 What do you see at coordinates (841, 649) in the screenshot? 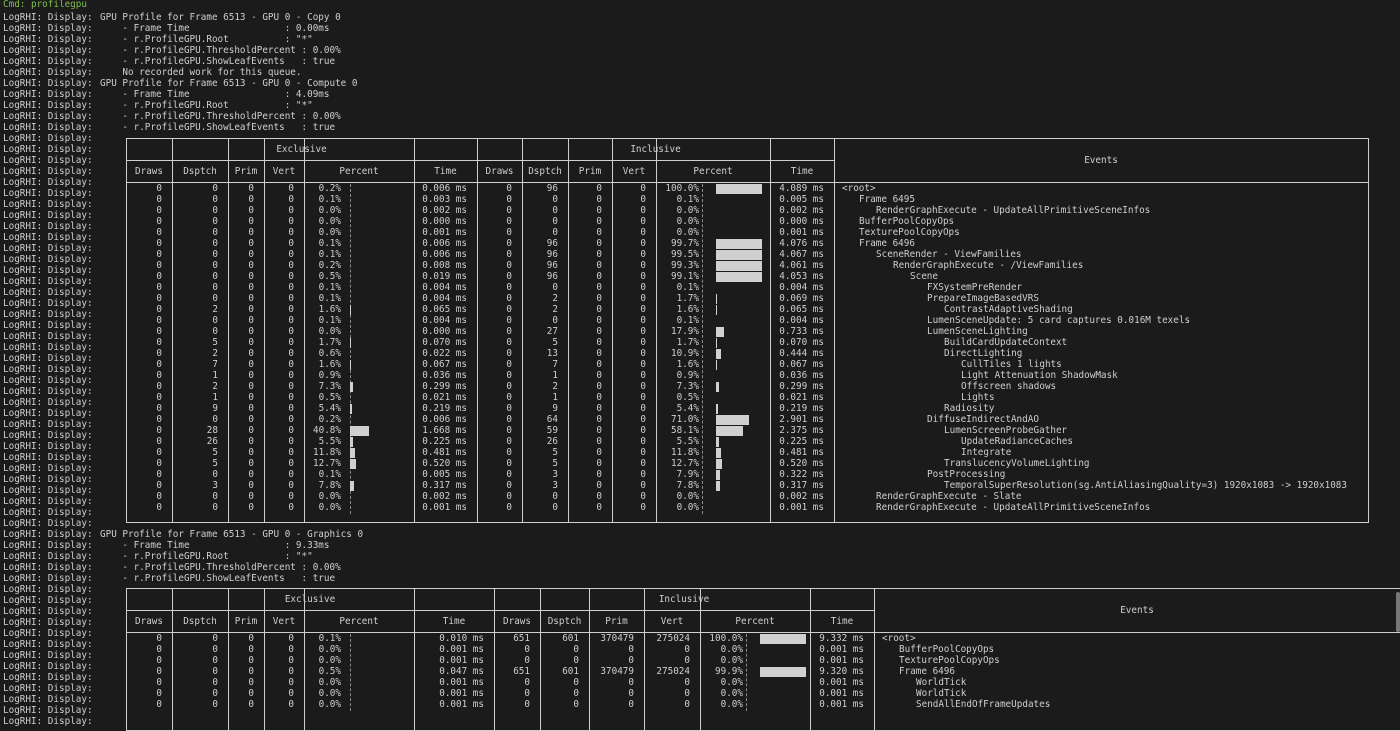
I see `incl-cell: 0.001 ms` at bounding box center [841, 649].